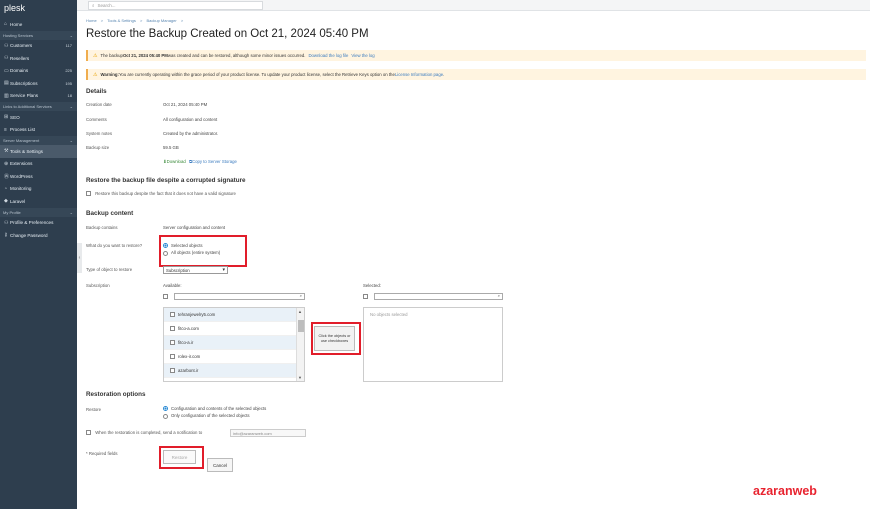  Describe the element at coordinates (38, 58) in the screenshot. I see `sidebar-item-resellers: ⚇ Resellers` at that location.